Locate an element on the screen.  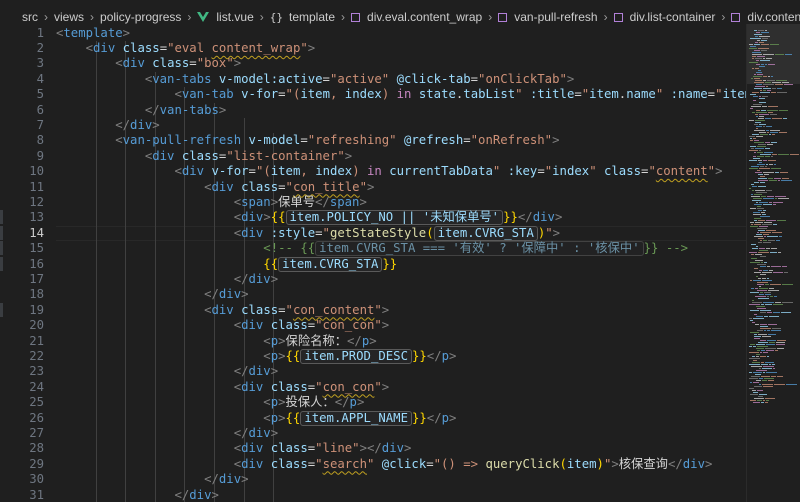
code-line: <div class="con_title"> is located at coordinates (215, 187).